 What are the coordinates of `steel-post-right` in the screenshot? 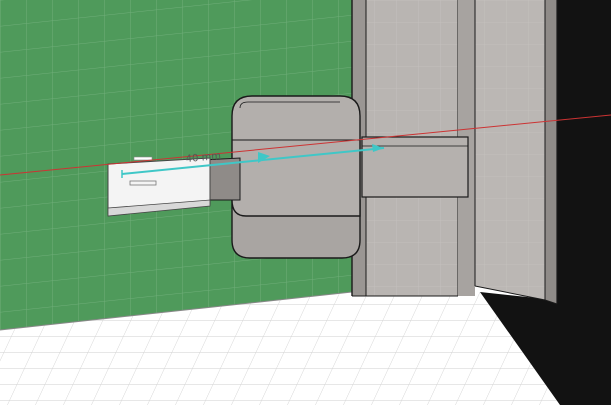 It's located at (508, 152).